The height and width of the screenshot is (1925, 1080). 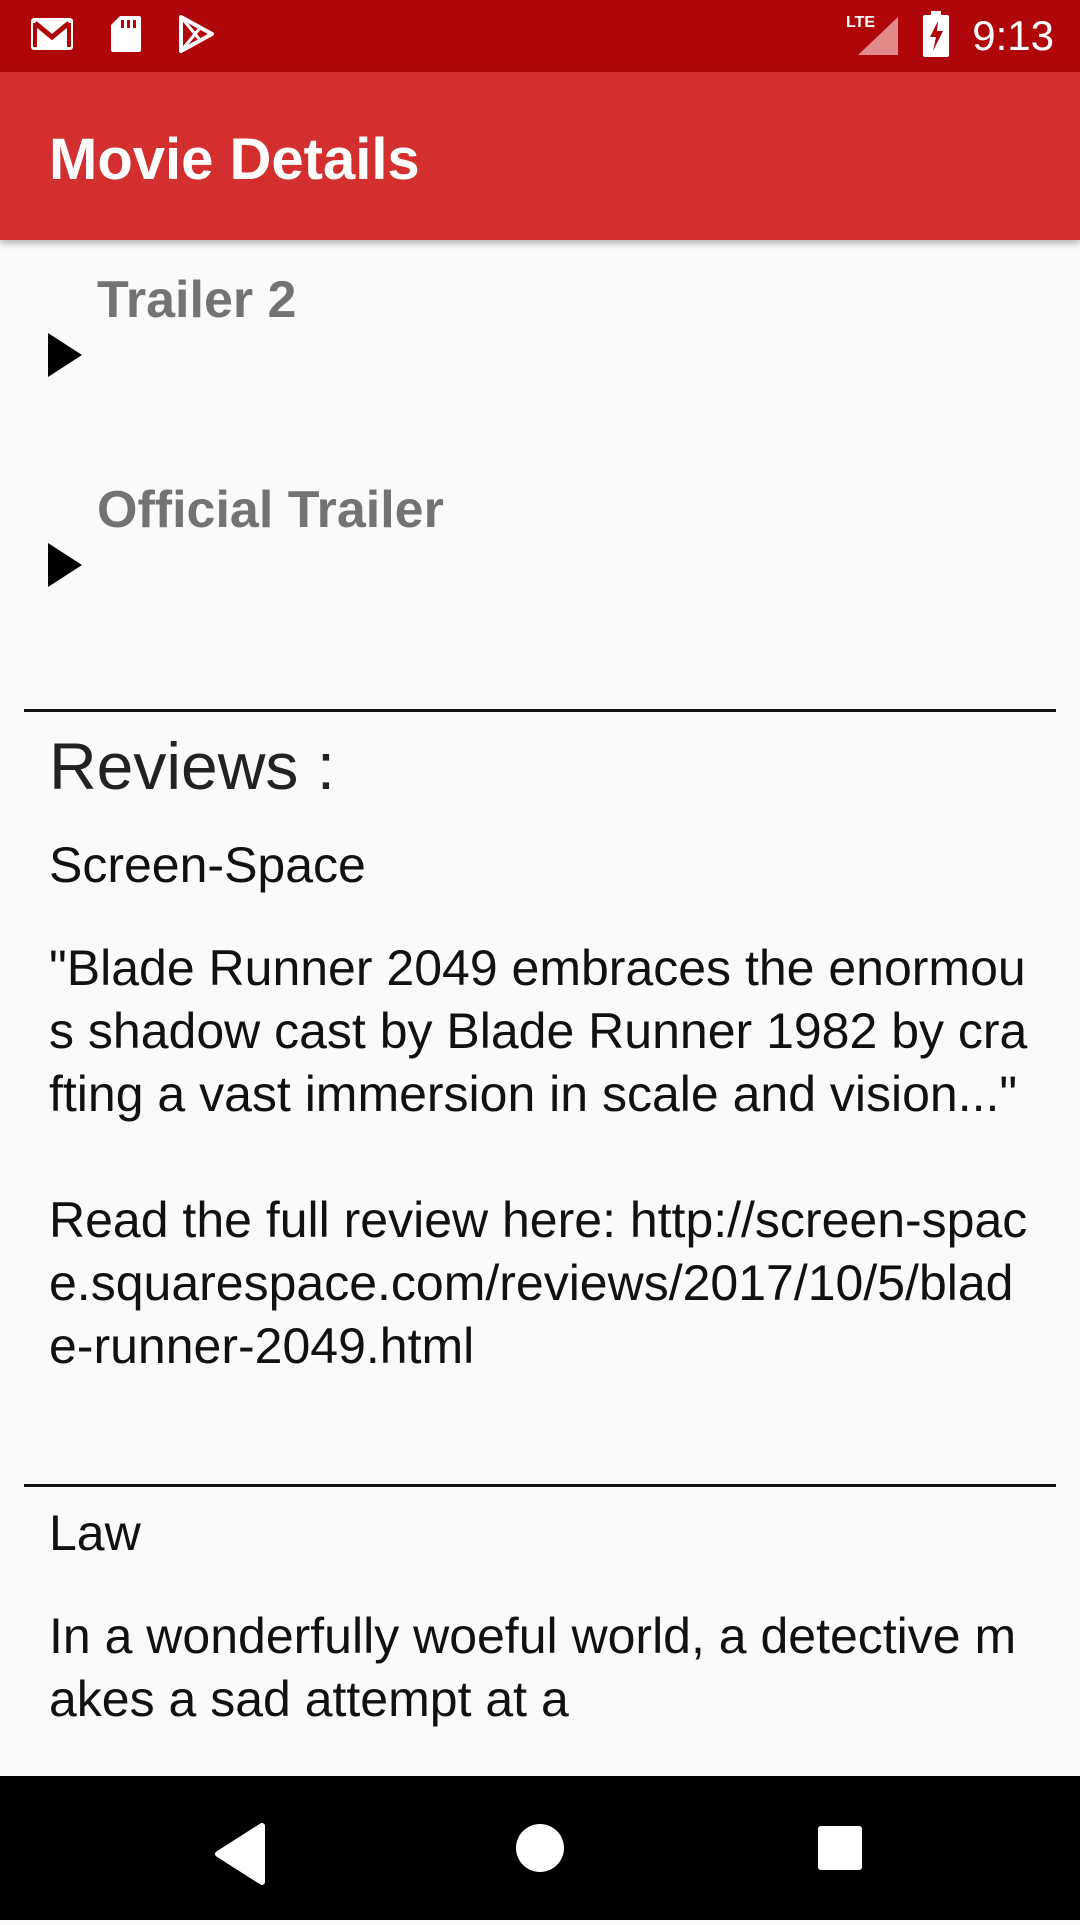 I want to click on trailer-item: Official Trailer, so click(x=540, y=565).